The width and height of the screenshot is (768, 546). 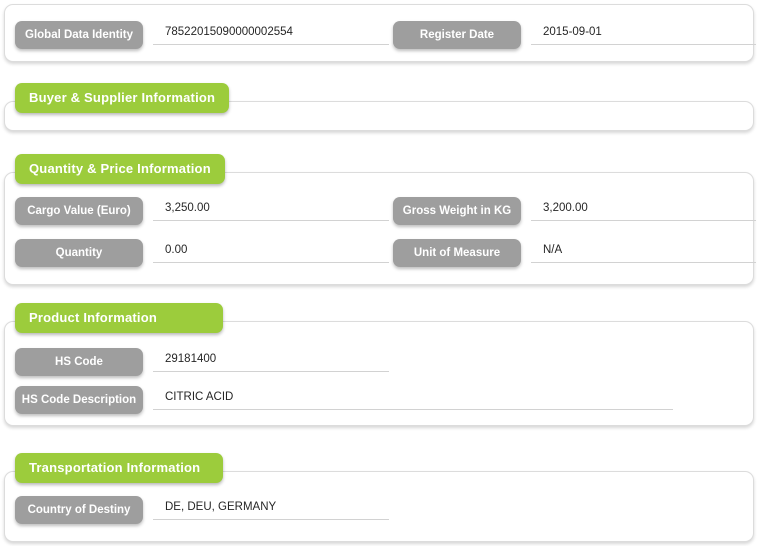 What do you see at coordinates (643, 33) in the screenshot?
I see `value-register-date: 2015-09-01` at bounding box center [643, 33].